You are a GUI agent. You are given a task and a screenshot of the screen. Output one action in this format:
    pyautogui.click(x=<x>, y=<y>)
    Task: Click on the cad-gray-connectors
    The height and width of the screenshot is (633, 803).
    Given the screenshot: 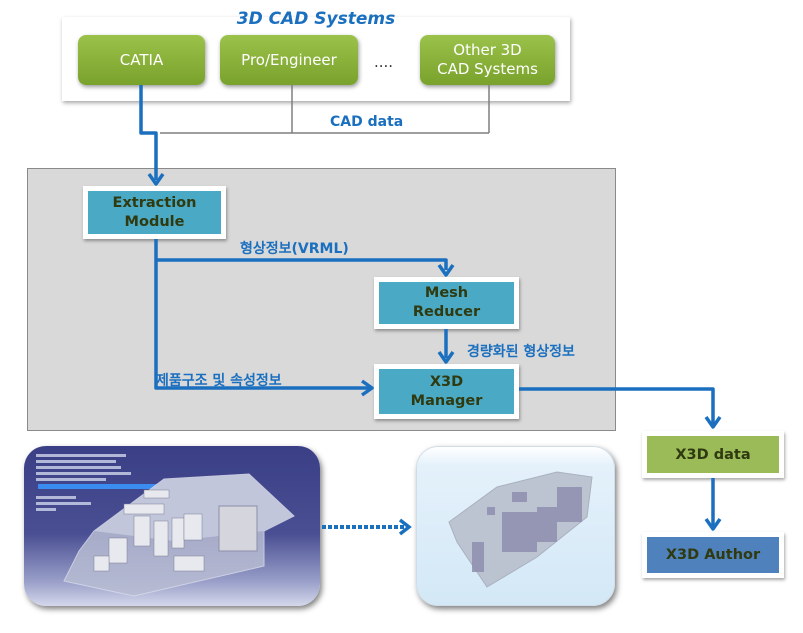 What is the action you would take?
    pyautogui.click(x=325, y=109)
    